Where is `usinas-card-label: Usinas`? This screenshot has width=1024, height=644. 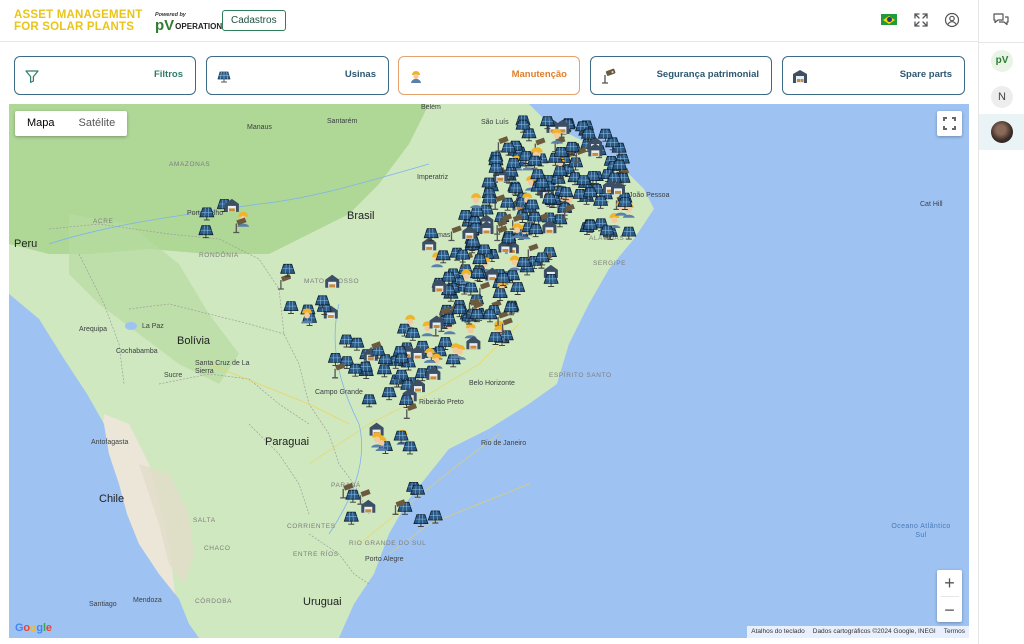
usinas-card-label: Usinas is located at coordinates (360, 74).